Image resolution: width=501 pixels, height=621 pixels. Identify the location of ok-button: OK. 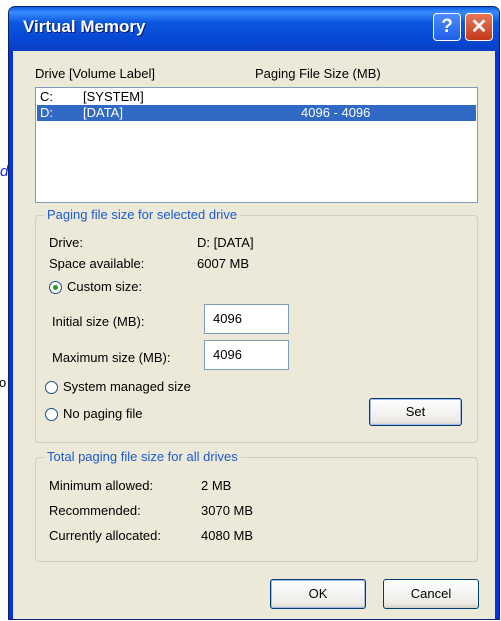
(318, 594).